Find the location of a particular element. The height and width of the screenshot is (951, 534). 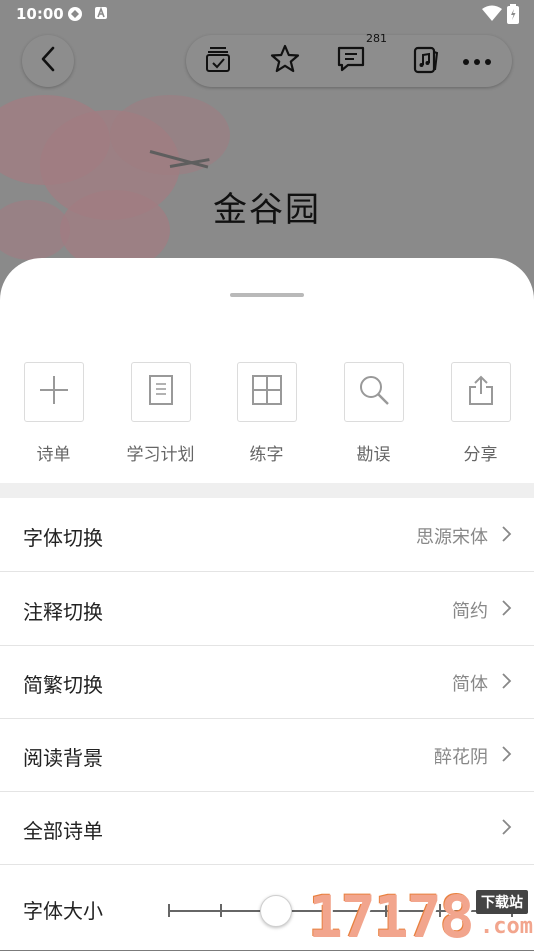

share-icon is located at coordinates (481, 392).